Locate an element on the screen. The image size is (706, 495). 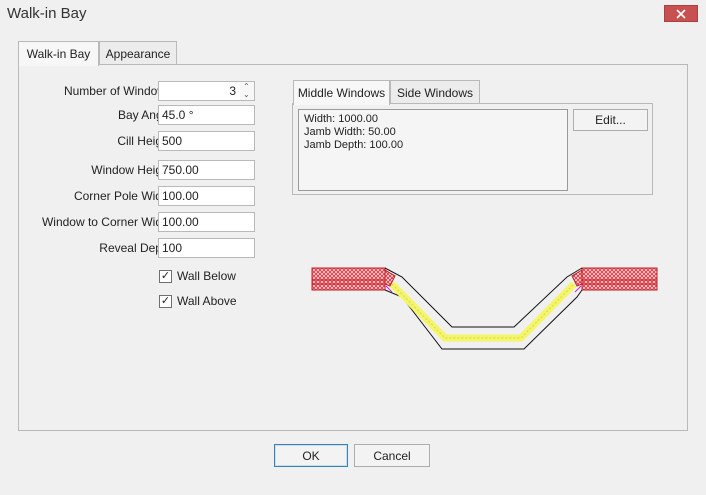
cill-height-label: Cill Height is located at coordinates (144, 141).